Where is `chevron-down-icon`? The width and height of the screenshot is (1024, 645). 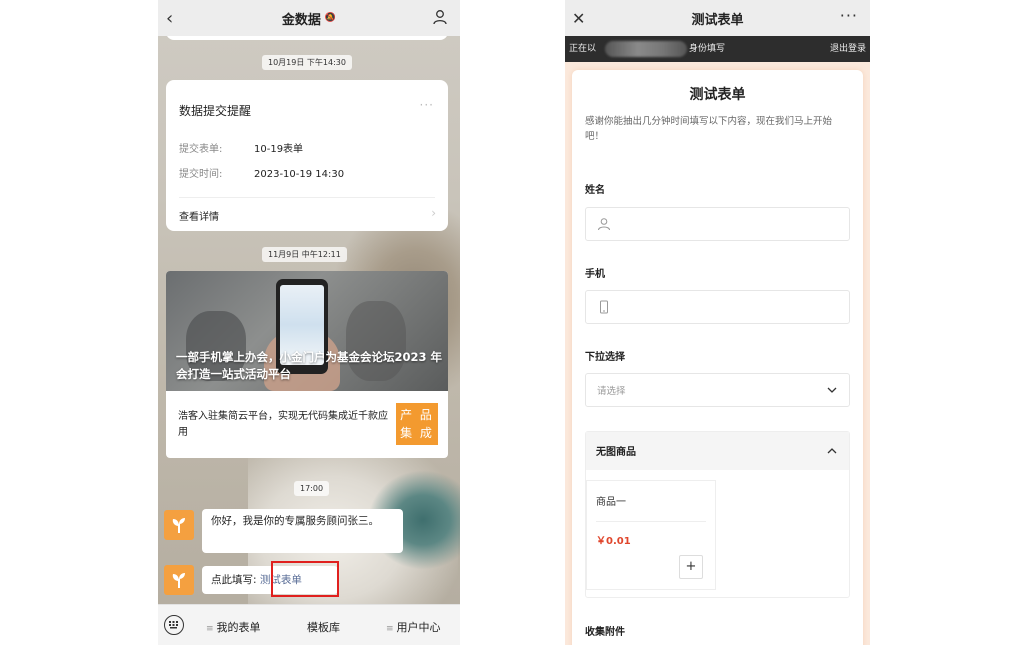
chevron-down-icon is located at coordinates (832, 390).